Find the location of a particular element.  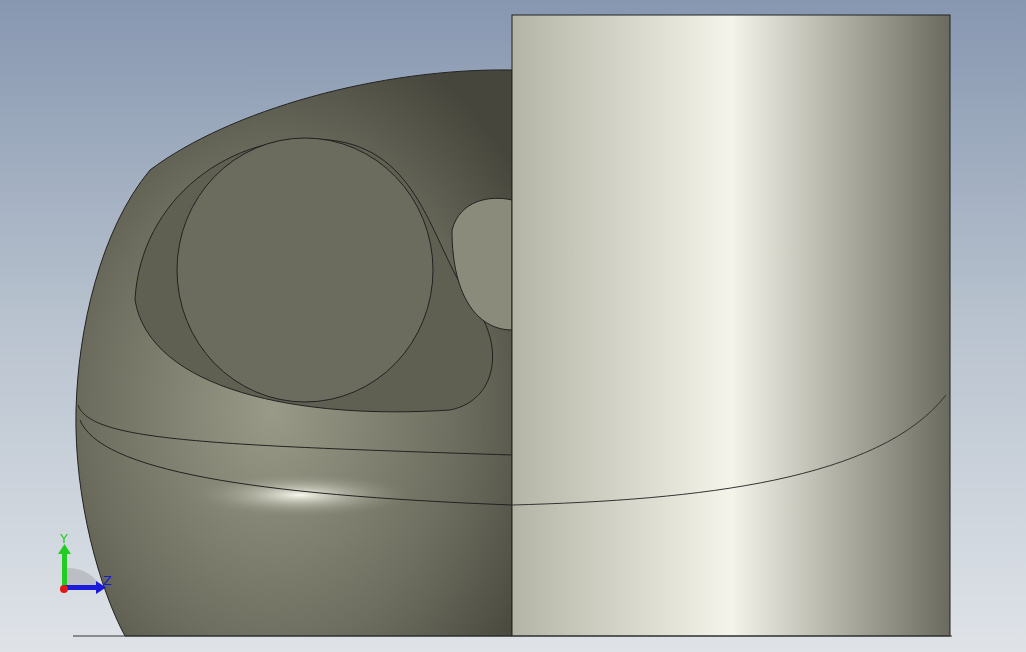

origin-dot-icon is located at coordinates (64, 589).